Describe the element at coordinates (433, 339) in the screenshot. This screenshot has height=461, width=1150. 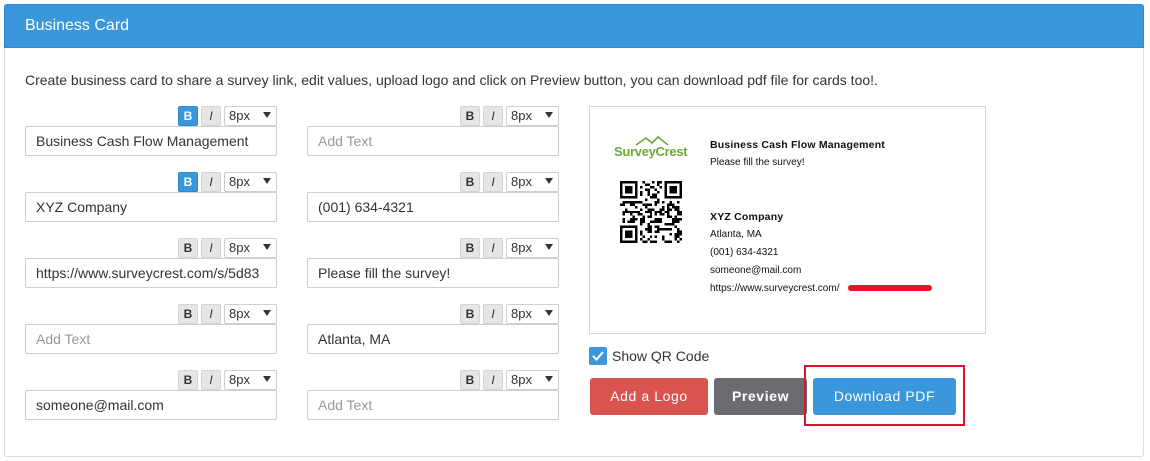
I see `text-input: Atlanta, MA` at that location.